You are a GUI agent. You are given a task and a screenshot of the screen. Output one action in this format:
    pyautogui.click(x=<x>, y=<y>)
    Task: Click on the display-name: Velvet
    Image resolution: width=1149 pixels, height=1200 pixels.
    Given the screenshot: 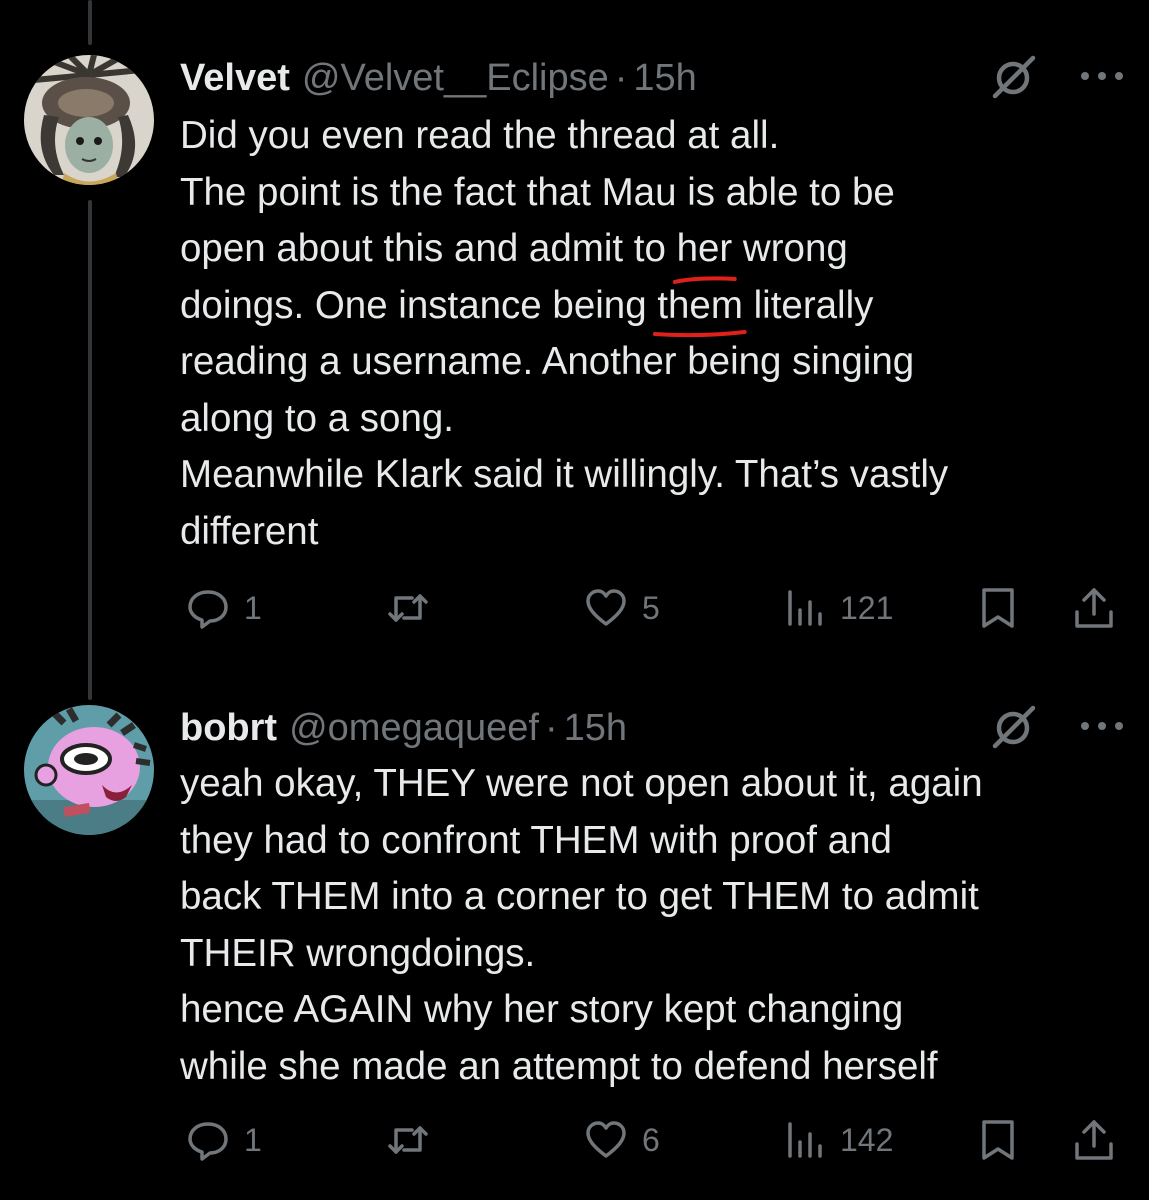 What is the action you would take?
    pyautogui.click(x=235, y=78)
    